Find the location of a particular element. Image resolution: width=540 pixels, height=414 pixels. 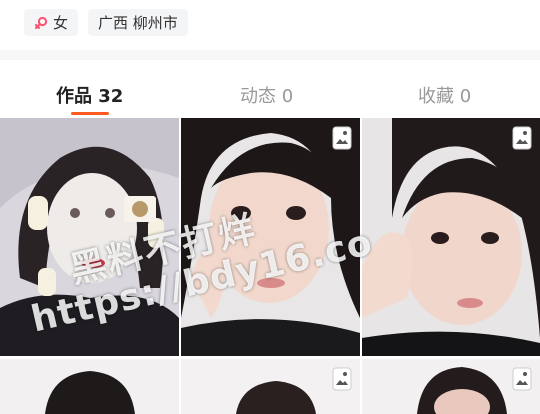

tab-favorites: 收藏 0 is located at coordinates (444, 95).